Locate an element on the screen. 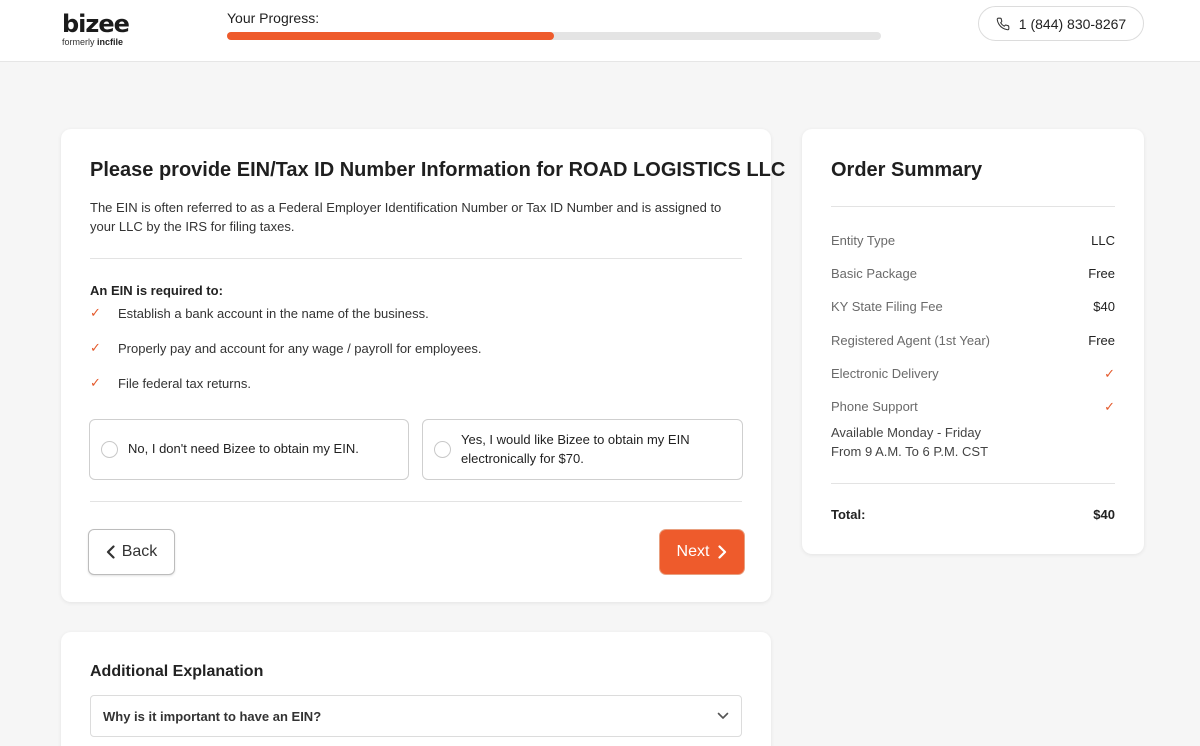 This screenshot has height=746, width=1200. summary-row-state-filing-fee: KY State Filing Fee $40 is located at coordinates (973, 306).